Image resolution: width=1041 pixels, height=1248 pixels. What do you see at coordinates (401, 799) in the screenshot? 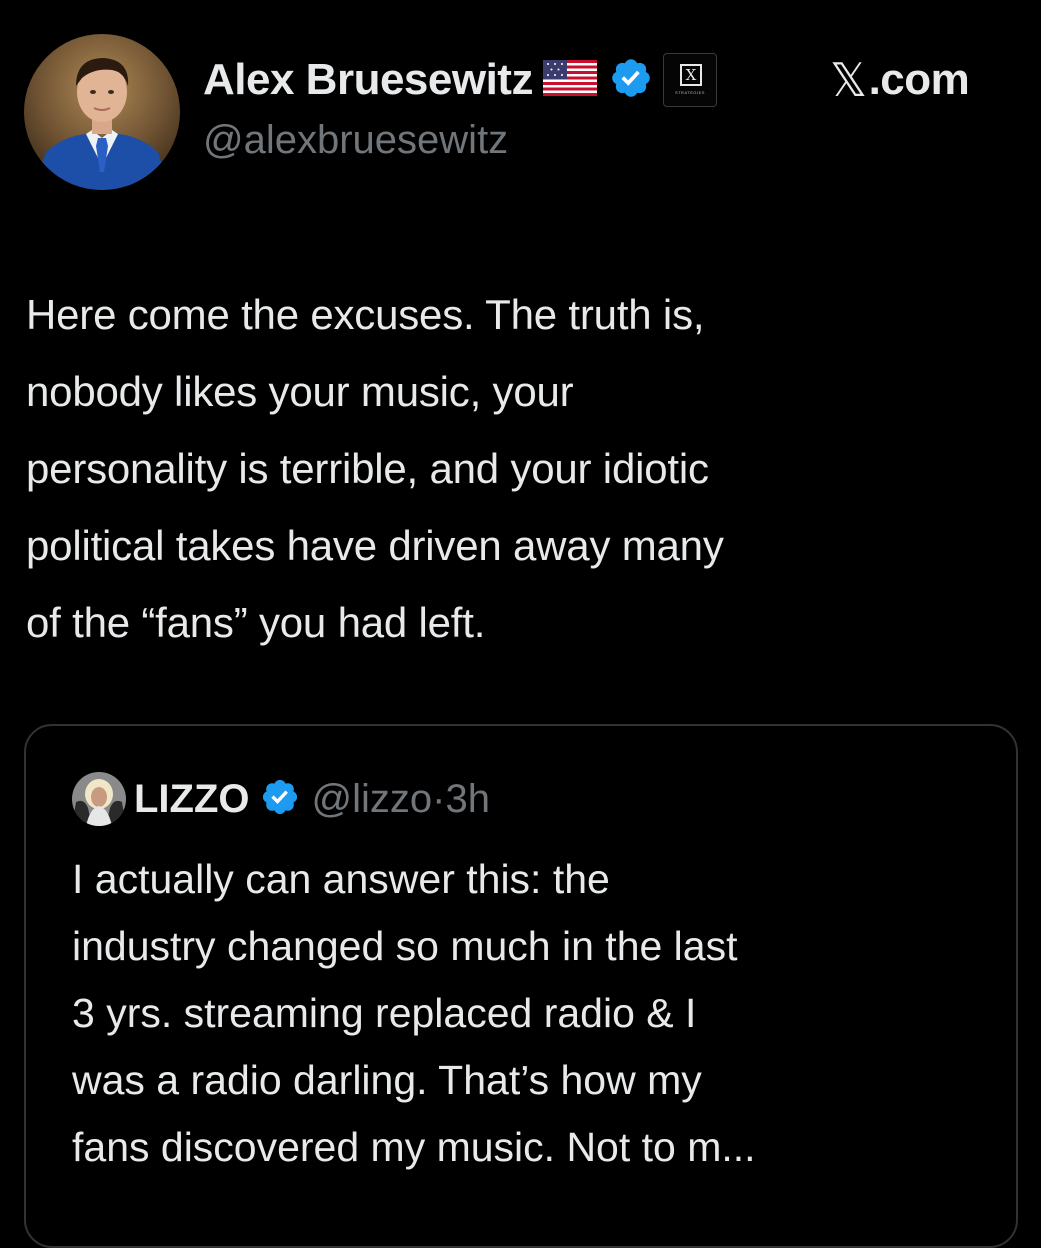
I see `quoted-author-handle-time: @lizzo·3h` at bounding box center [401, 799].